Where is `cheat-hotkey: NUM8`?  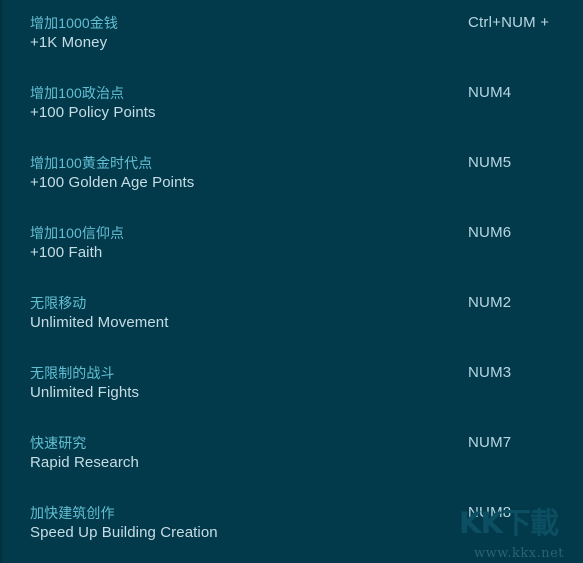
cheat-hotkey: NUM8 is located at coordinates (489, 513).